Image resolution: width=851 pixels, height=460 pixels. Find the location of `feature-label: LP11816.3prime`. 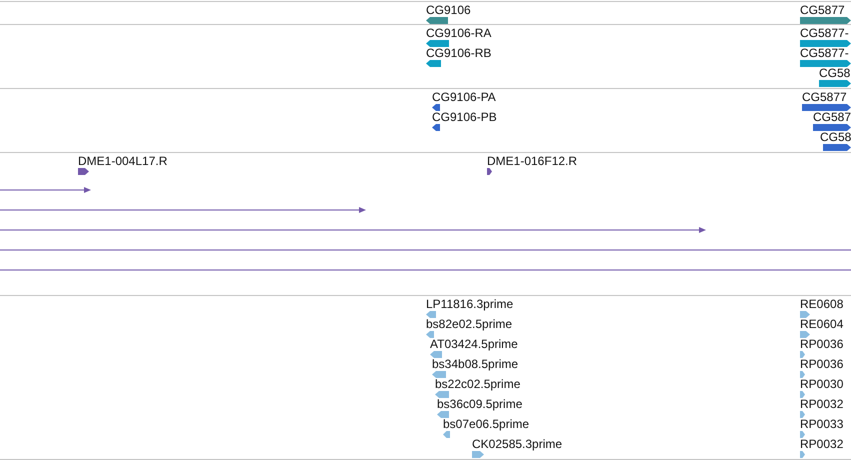

feature-label: LP11816.3prime is located at coordinates (470, 304).